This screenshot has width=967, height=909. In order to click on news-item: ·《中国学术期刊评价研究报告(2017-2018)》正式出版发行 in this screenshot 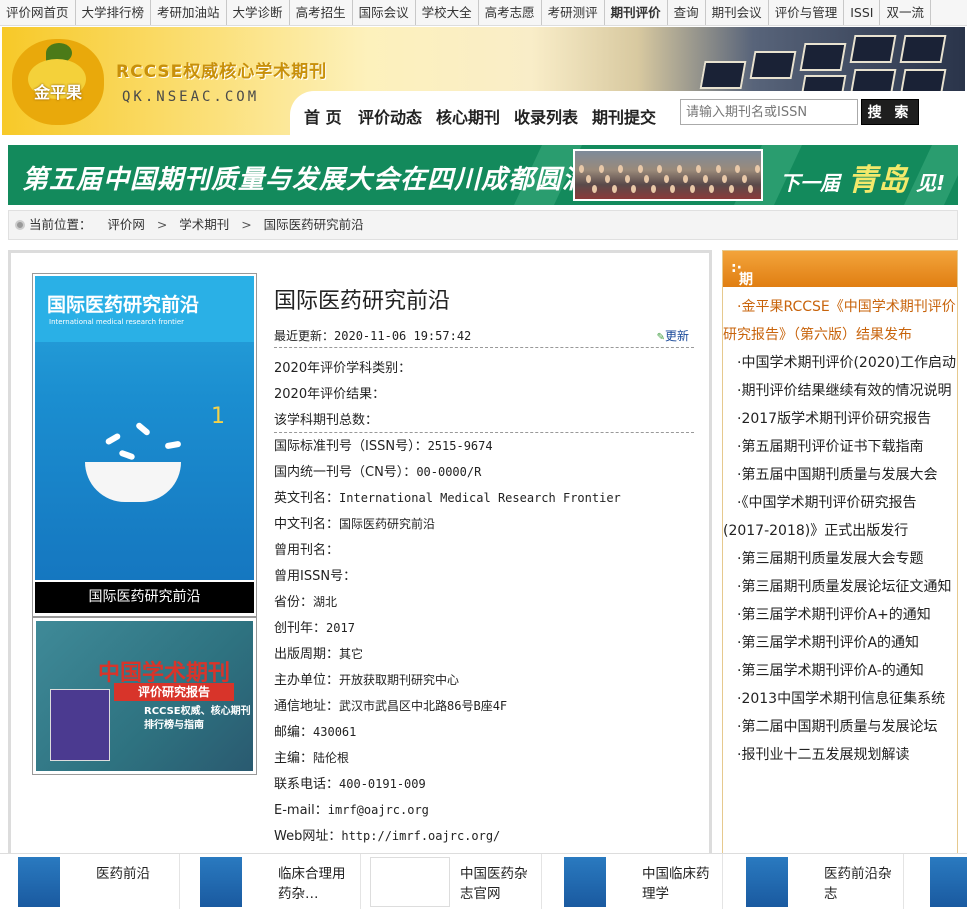, I will do `click(840, 517)`.